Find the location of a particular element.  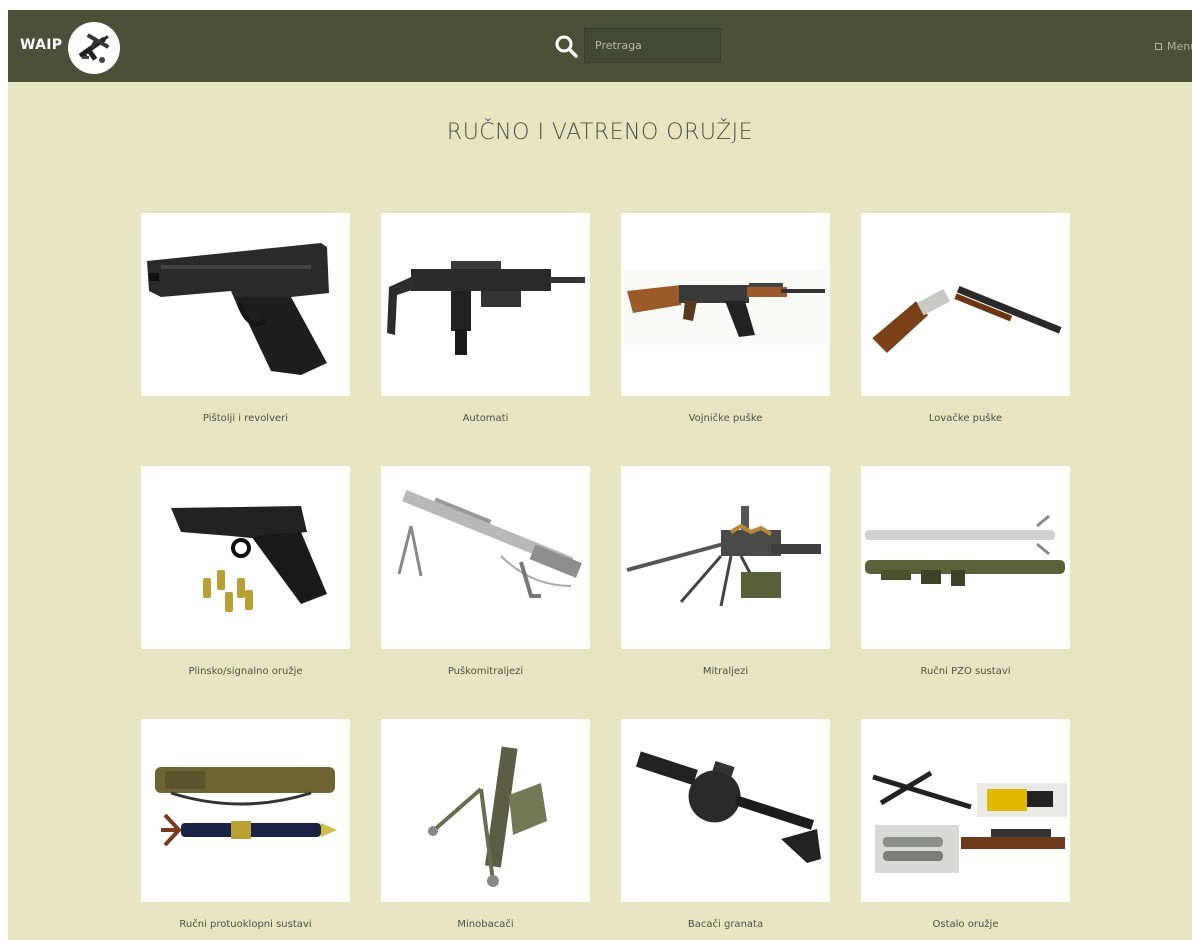

category-card-submachine-guns: Automati is located at coordinates (485, 339).